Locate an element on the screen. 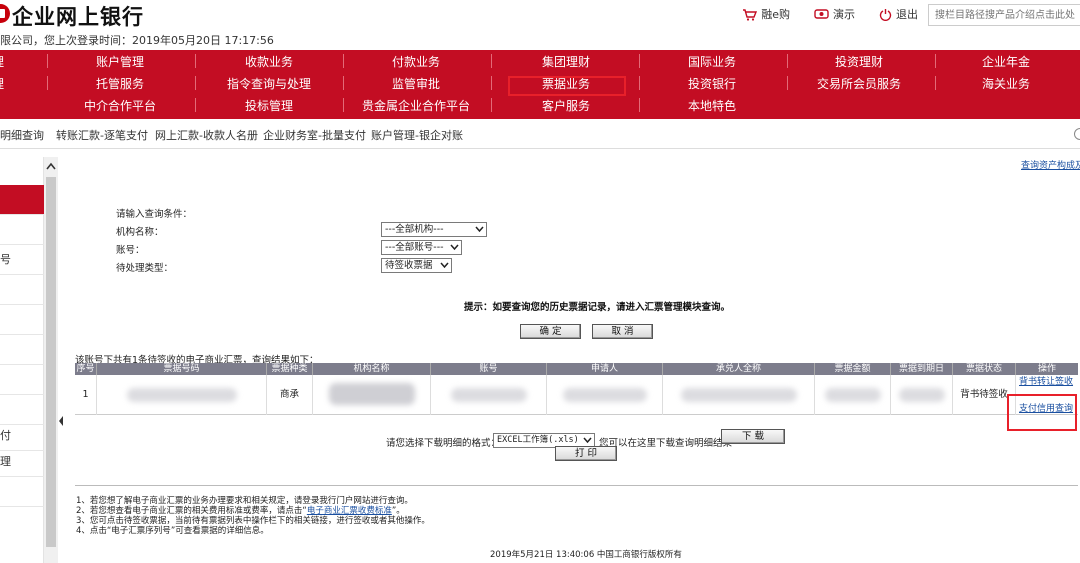  subnav-batch-pay: 企业财务室-批量支付 is located at coordinates (314, 135).